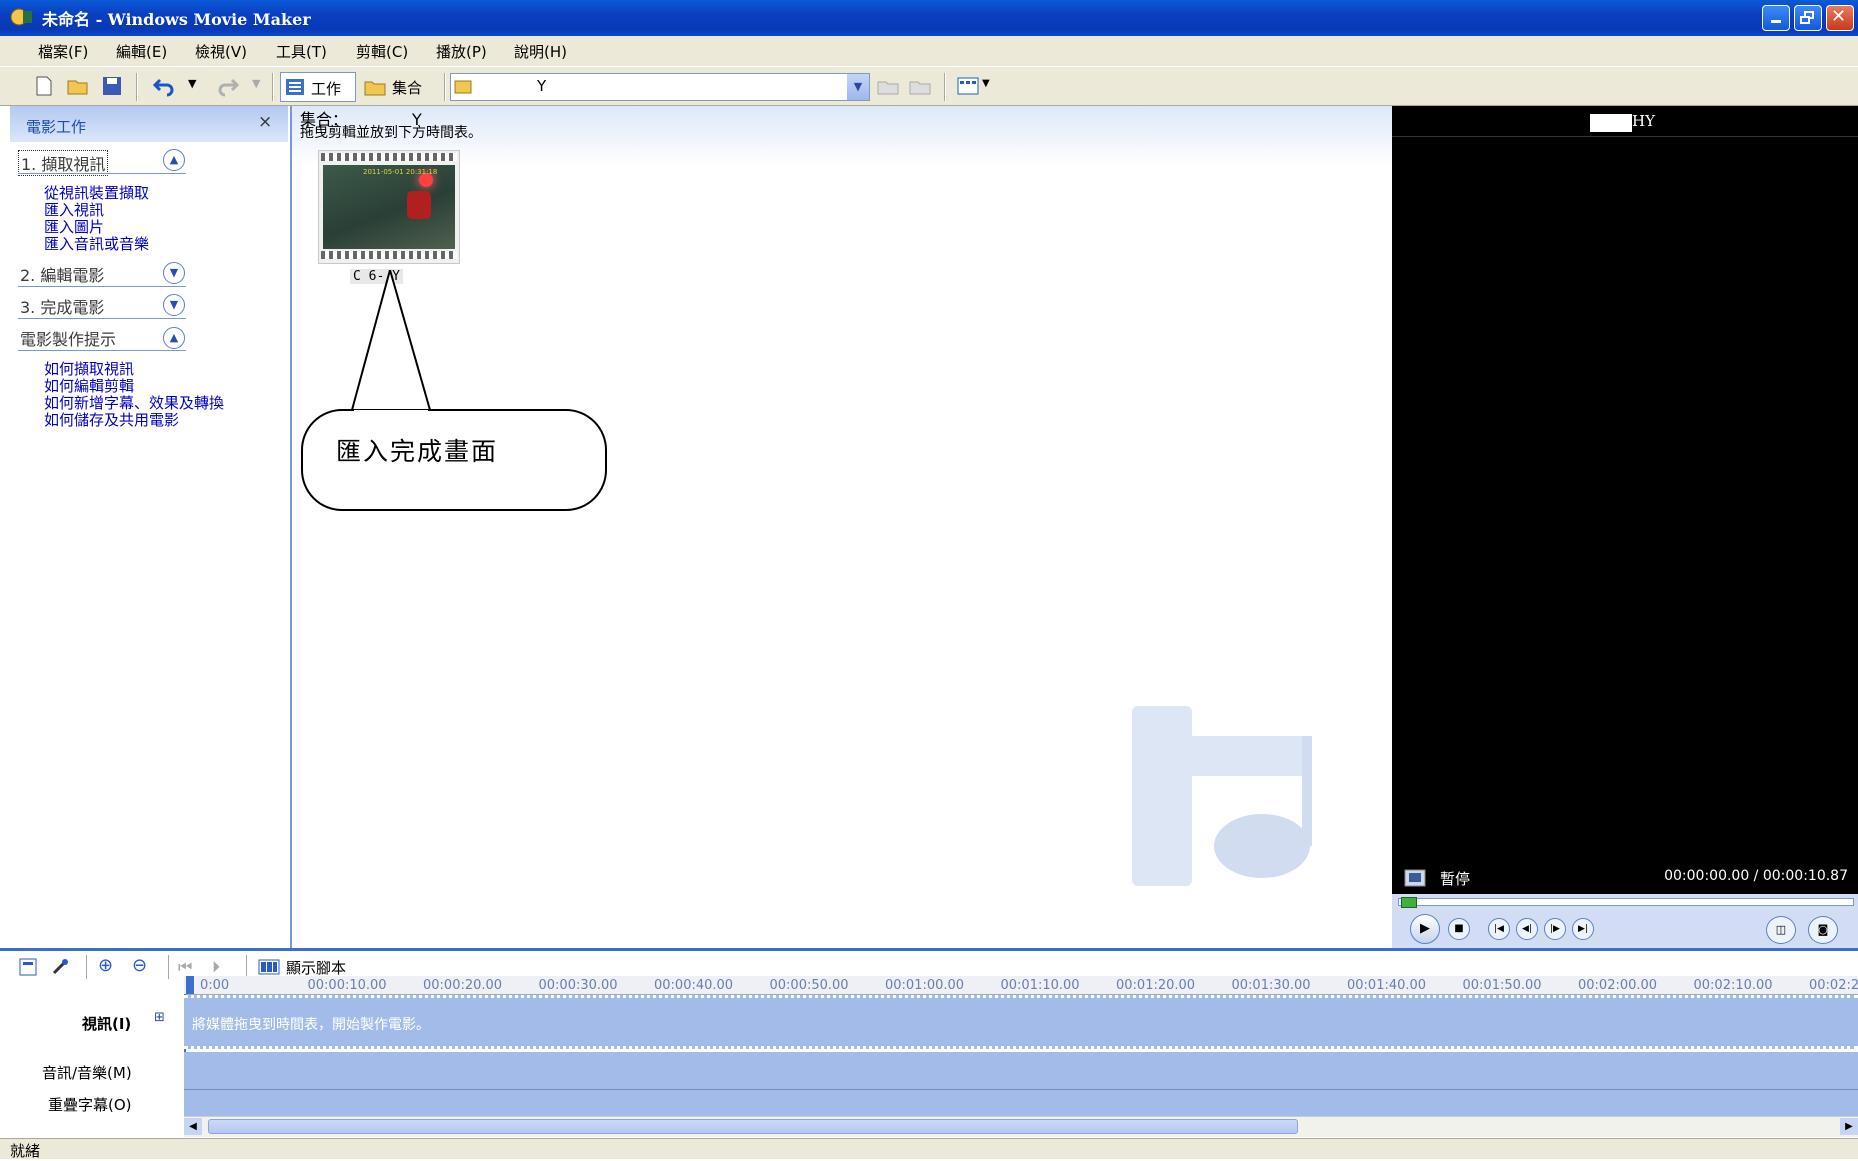  What do you see at coordinates (111, 419) in the screenshot?
I see `link-how-save: 如何儲存及共用電影` at bounding box center [111, 419].